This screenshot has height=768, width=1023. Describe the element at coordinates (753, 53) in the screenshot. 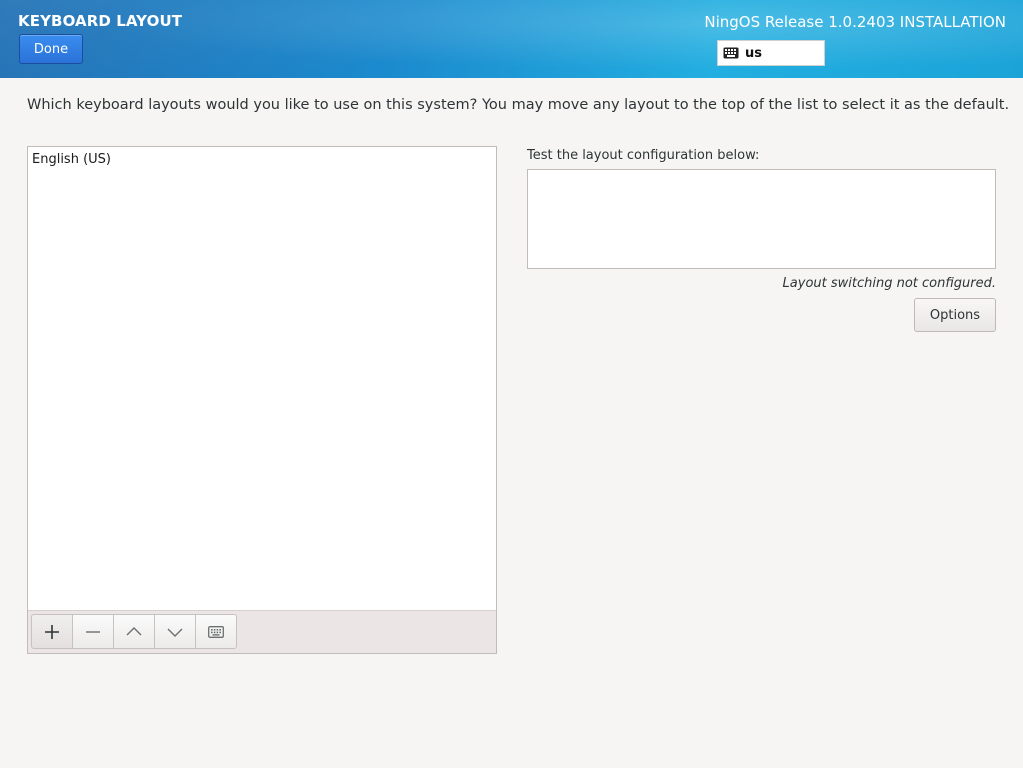

I see `layout-code: us` at that location.